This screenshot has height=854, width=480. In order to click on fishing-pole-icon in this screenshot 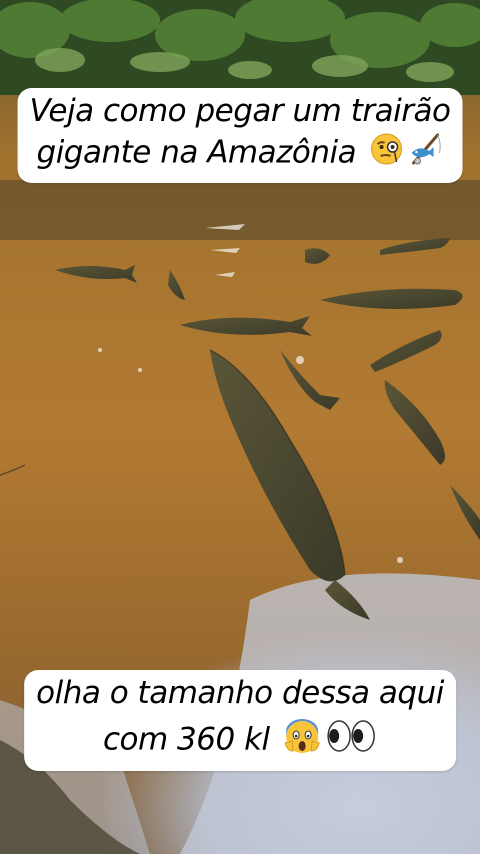, I will do `click(425, 154)`.